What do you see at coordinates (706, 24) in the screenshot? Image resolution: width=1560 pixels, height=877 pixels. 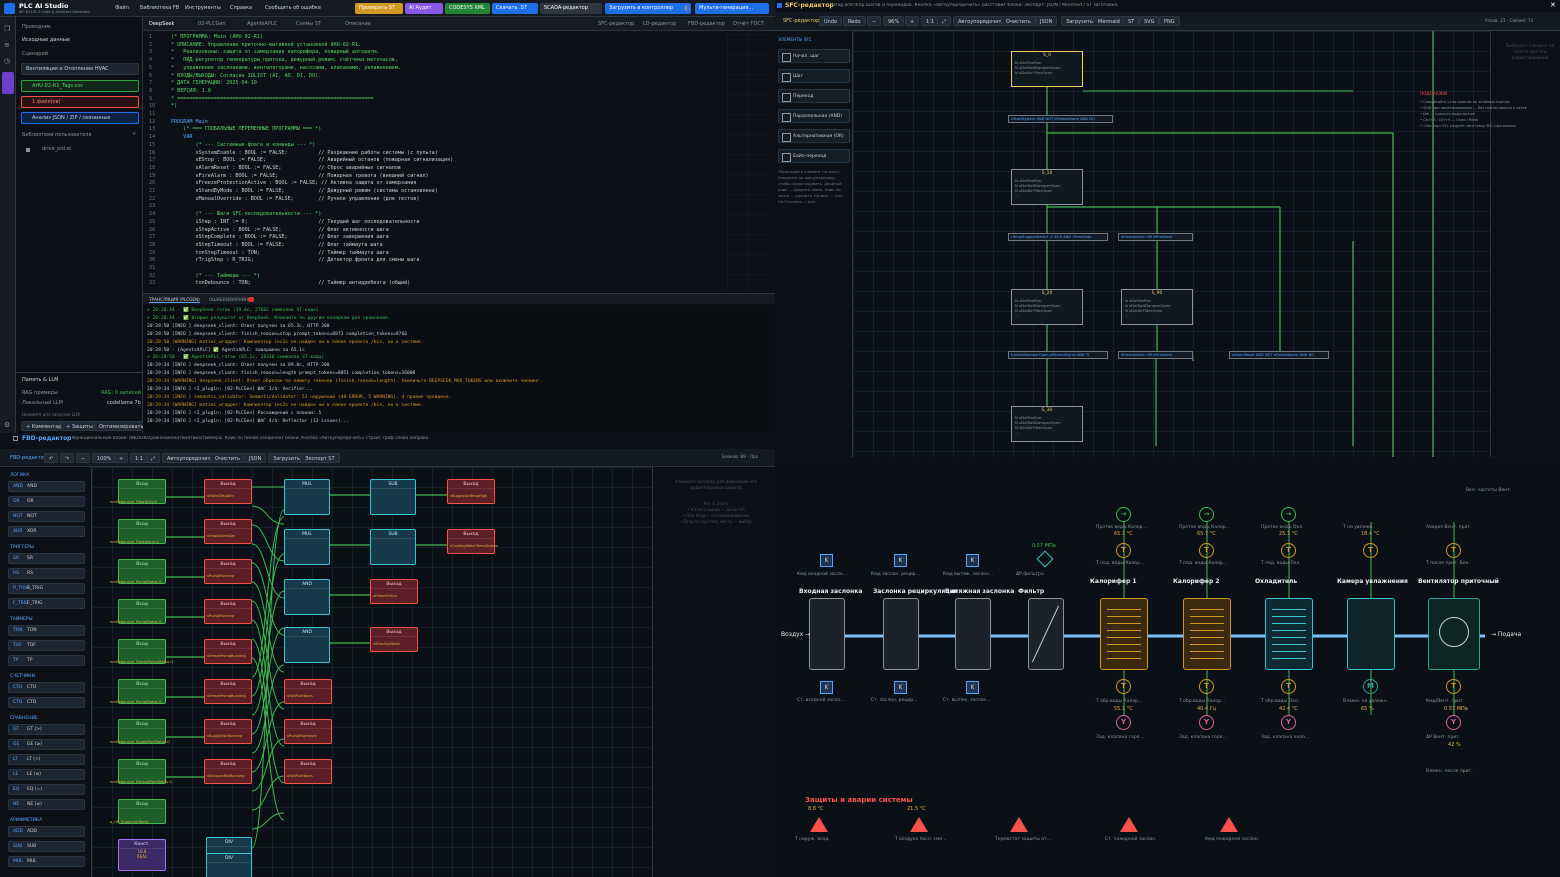 I see `tab-right-2: FBD-редактор` at bounding box center [706, 24].